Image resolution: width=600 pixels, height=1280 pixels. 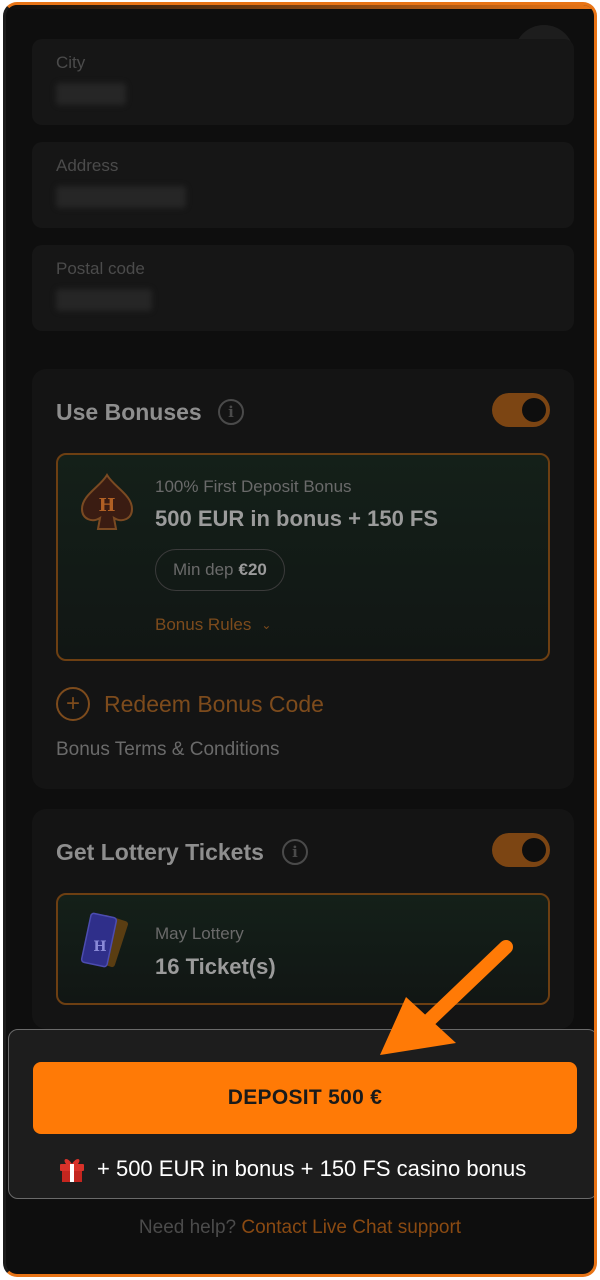 I want to click on redeem-bonus-code-button: + Redeem Bonus Code, so click(x=190, y=704).